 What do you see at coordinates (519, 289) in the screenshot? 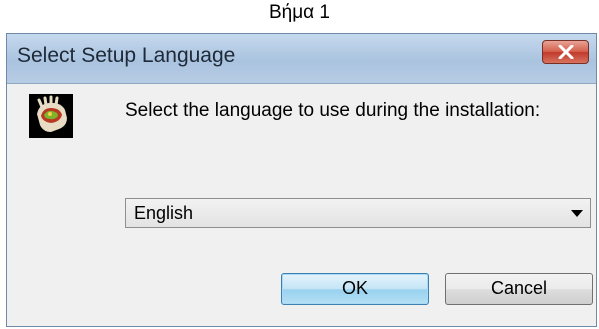
I see `cancel-button: Cancel` at bounding box center [519, 289].